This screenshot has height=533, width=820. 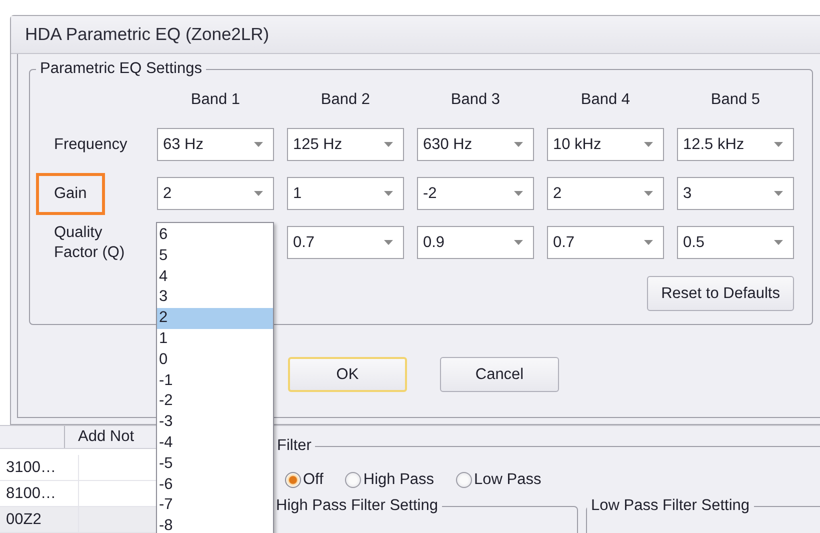 I want to click on window-title: HDA Parametric EQ (Zone2LR), so click(x=147, y=34).